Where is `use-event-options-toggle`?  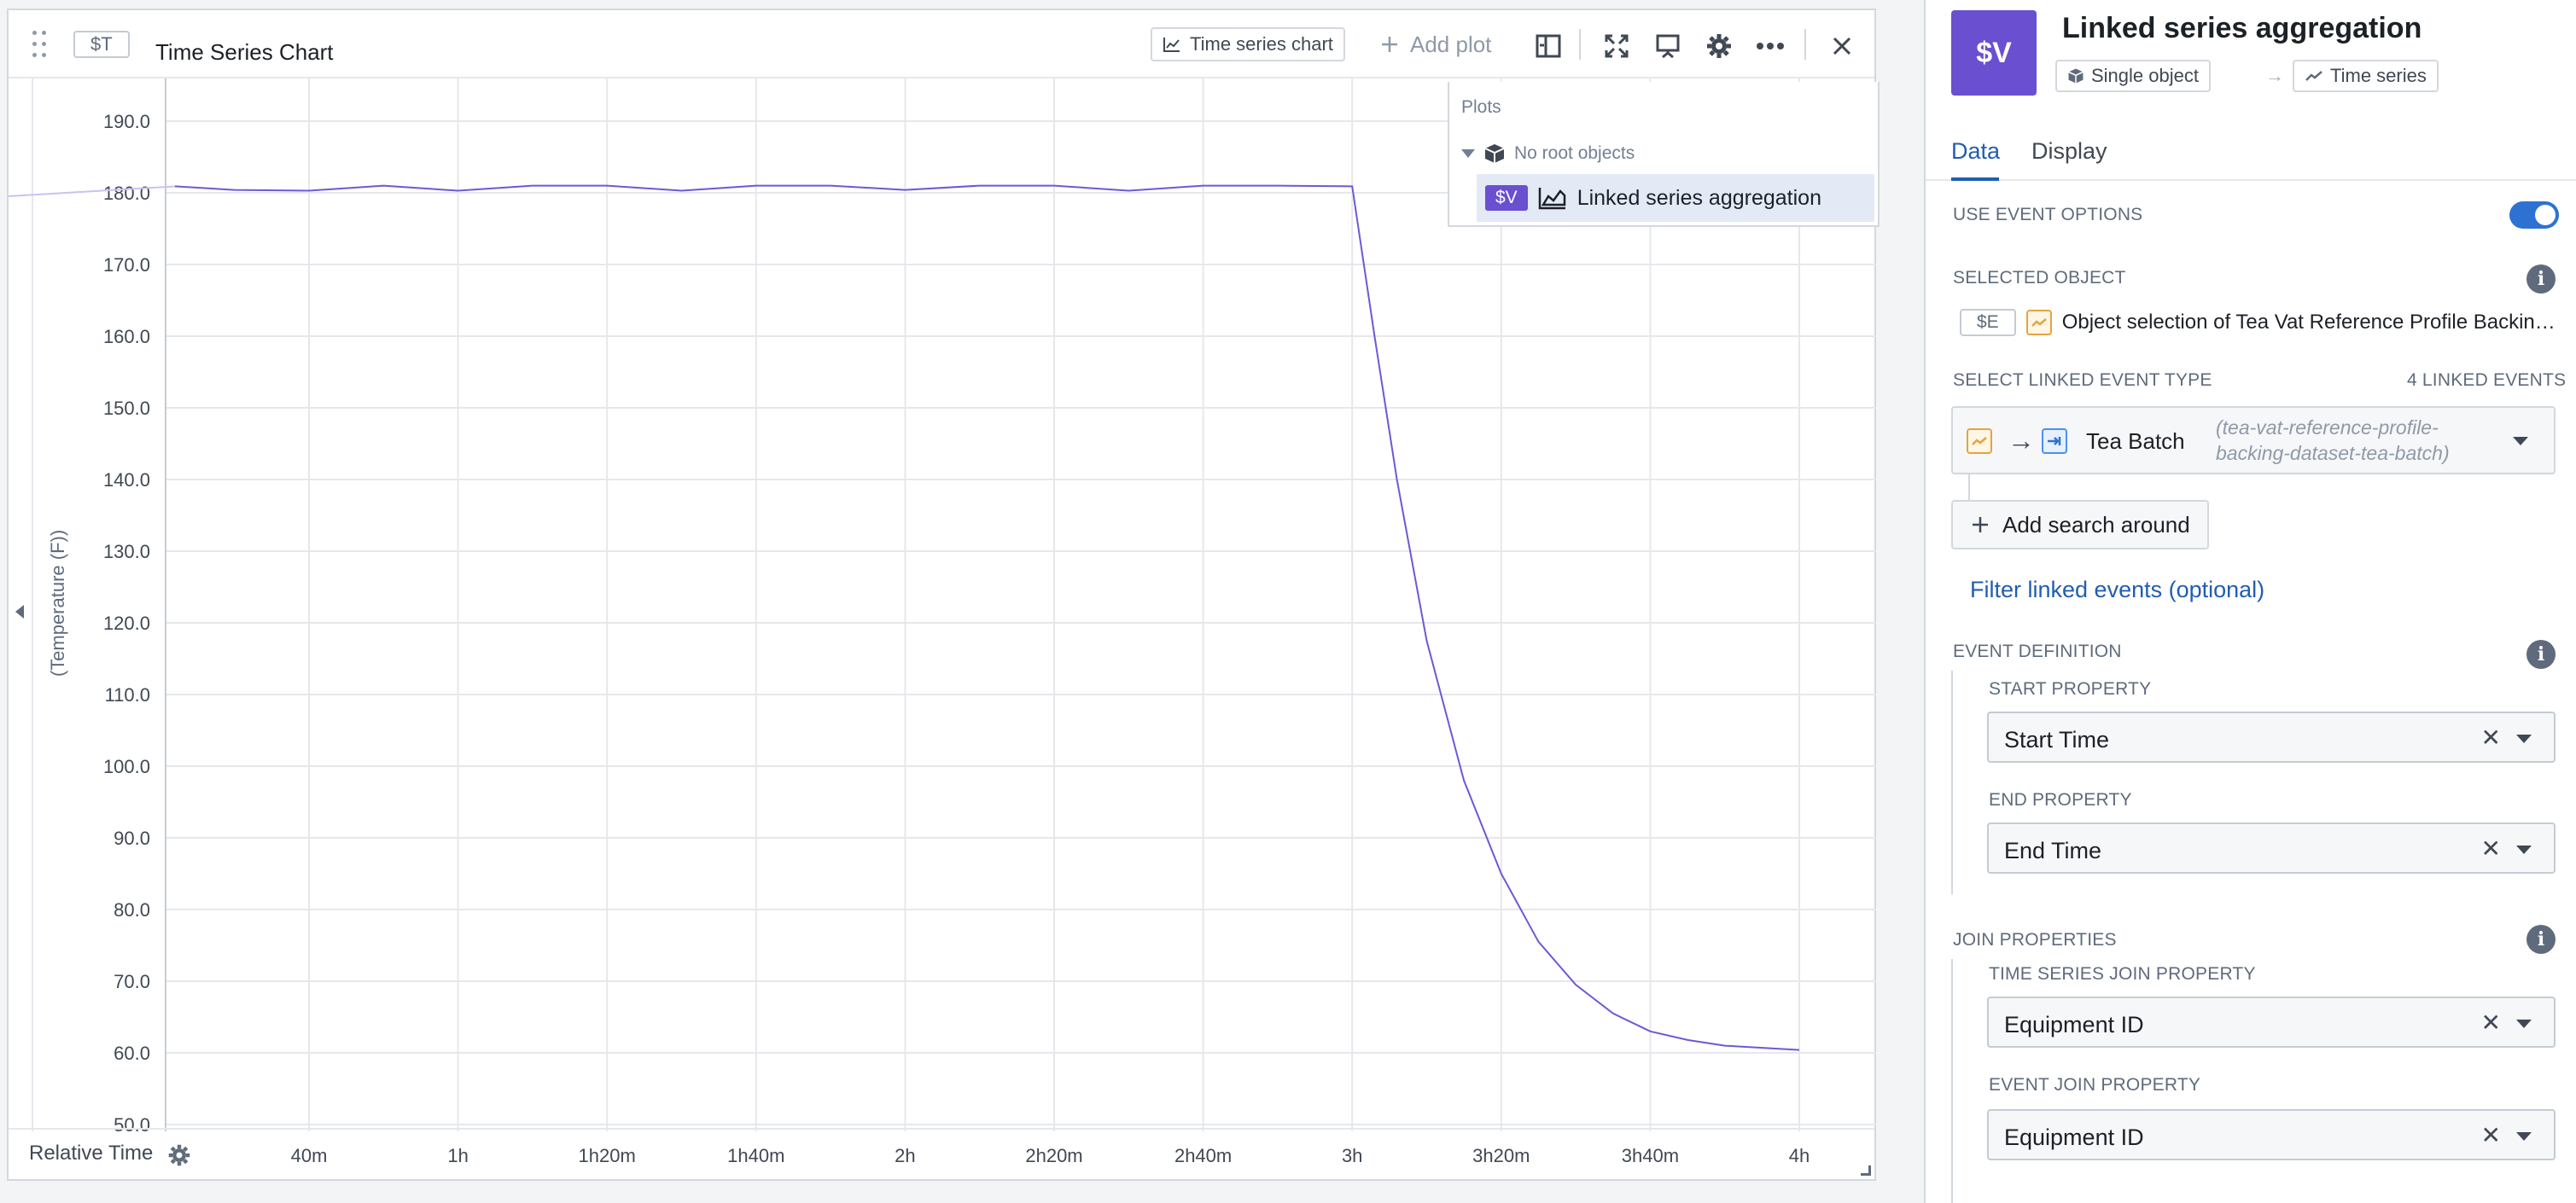 use-event-options-toggle is located at coordinates (2534, 215).